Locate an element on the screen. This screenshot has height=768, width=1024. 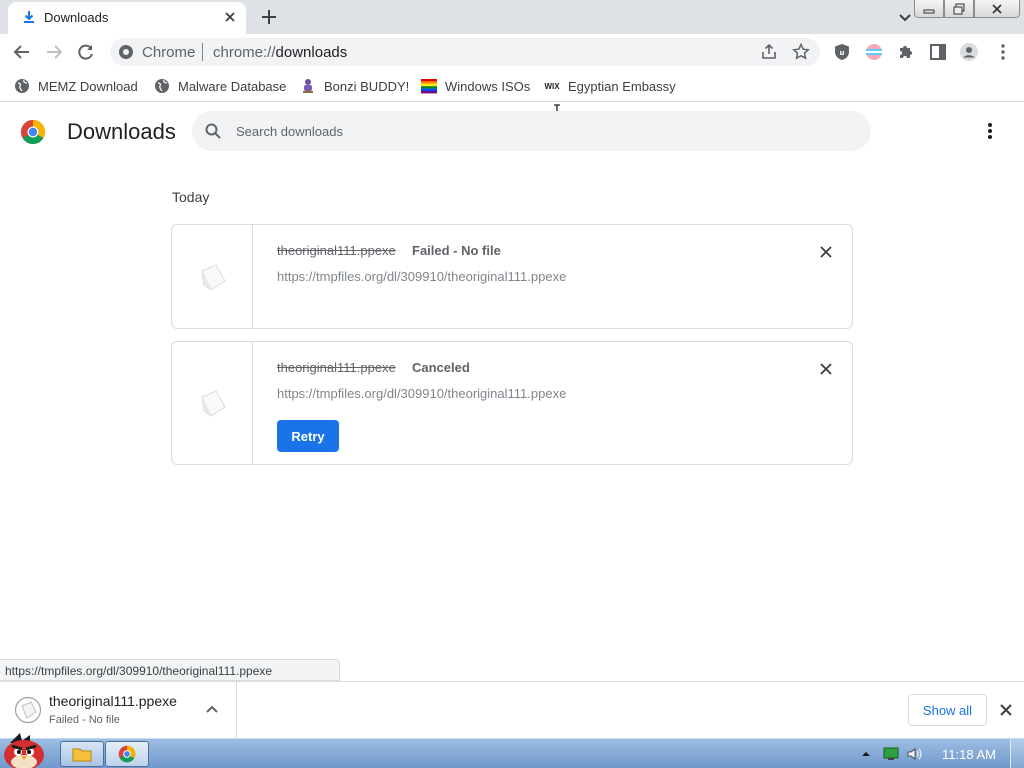
chevron-up-icon is located at coordinates (212, 710).